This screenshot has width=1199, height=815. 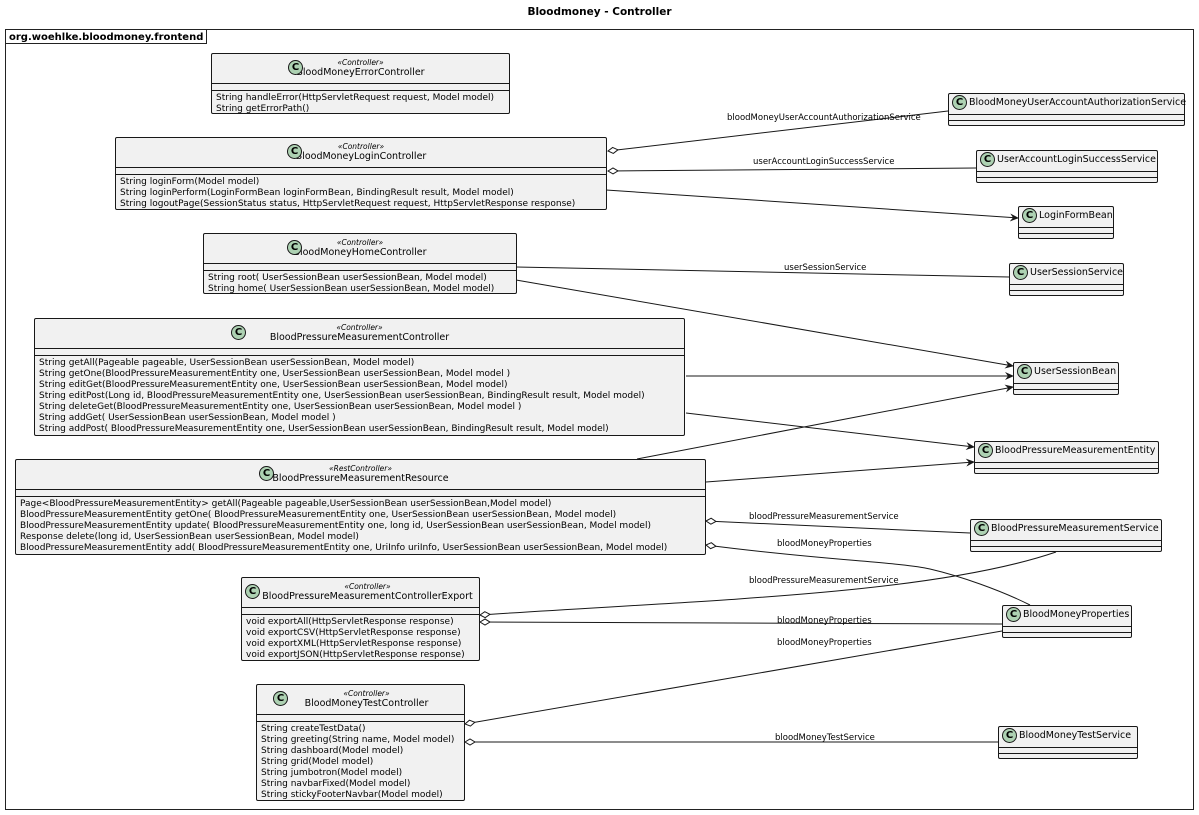 I want to click on edge-resource-to-user-session-bean, so click(x=825, y=422).